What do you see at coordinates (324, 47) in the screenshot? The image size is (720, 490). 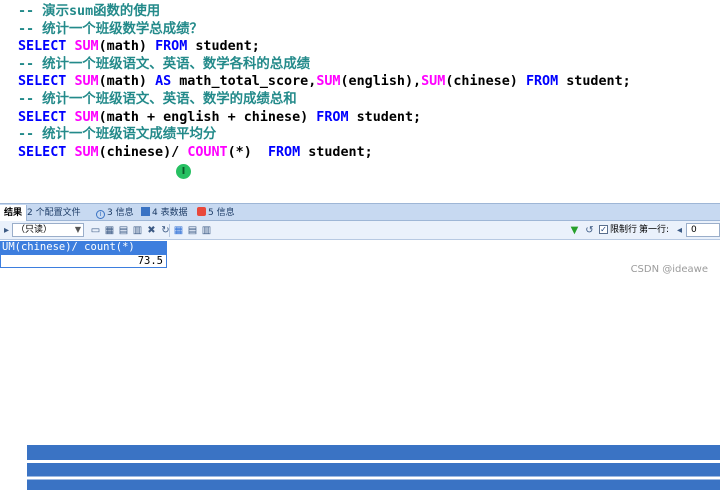 I see `code-line: SELECT SUM(math) FROM student;` at bounding box center [324, 47].